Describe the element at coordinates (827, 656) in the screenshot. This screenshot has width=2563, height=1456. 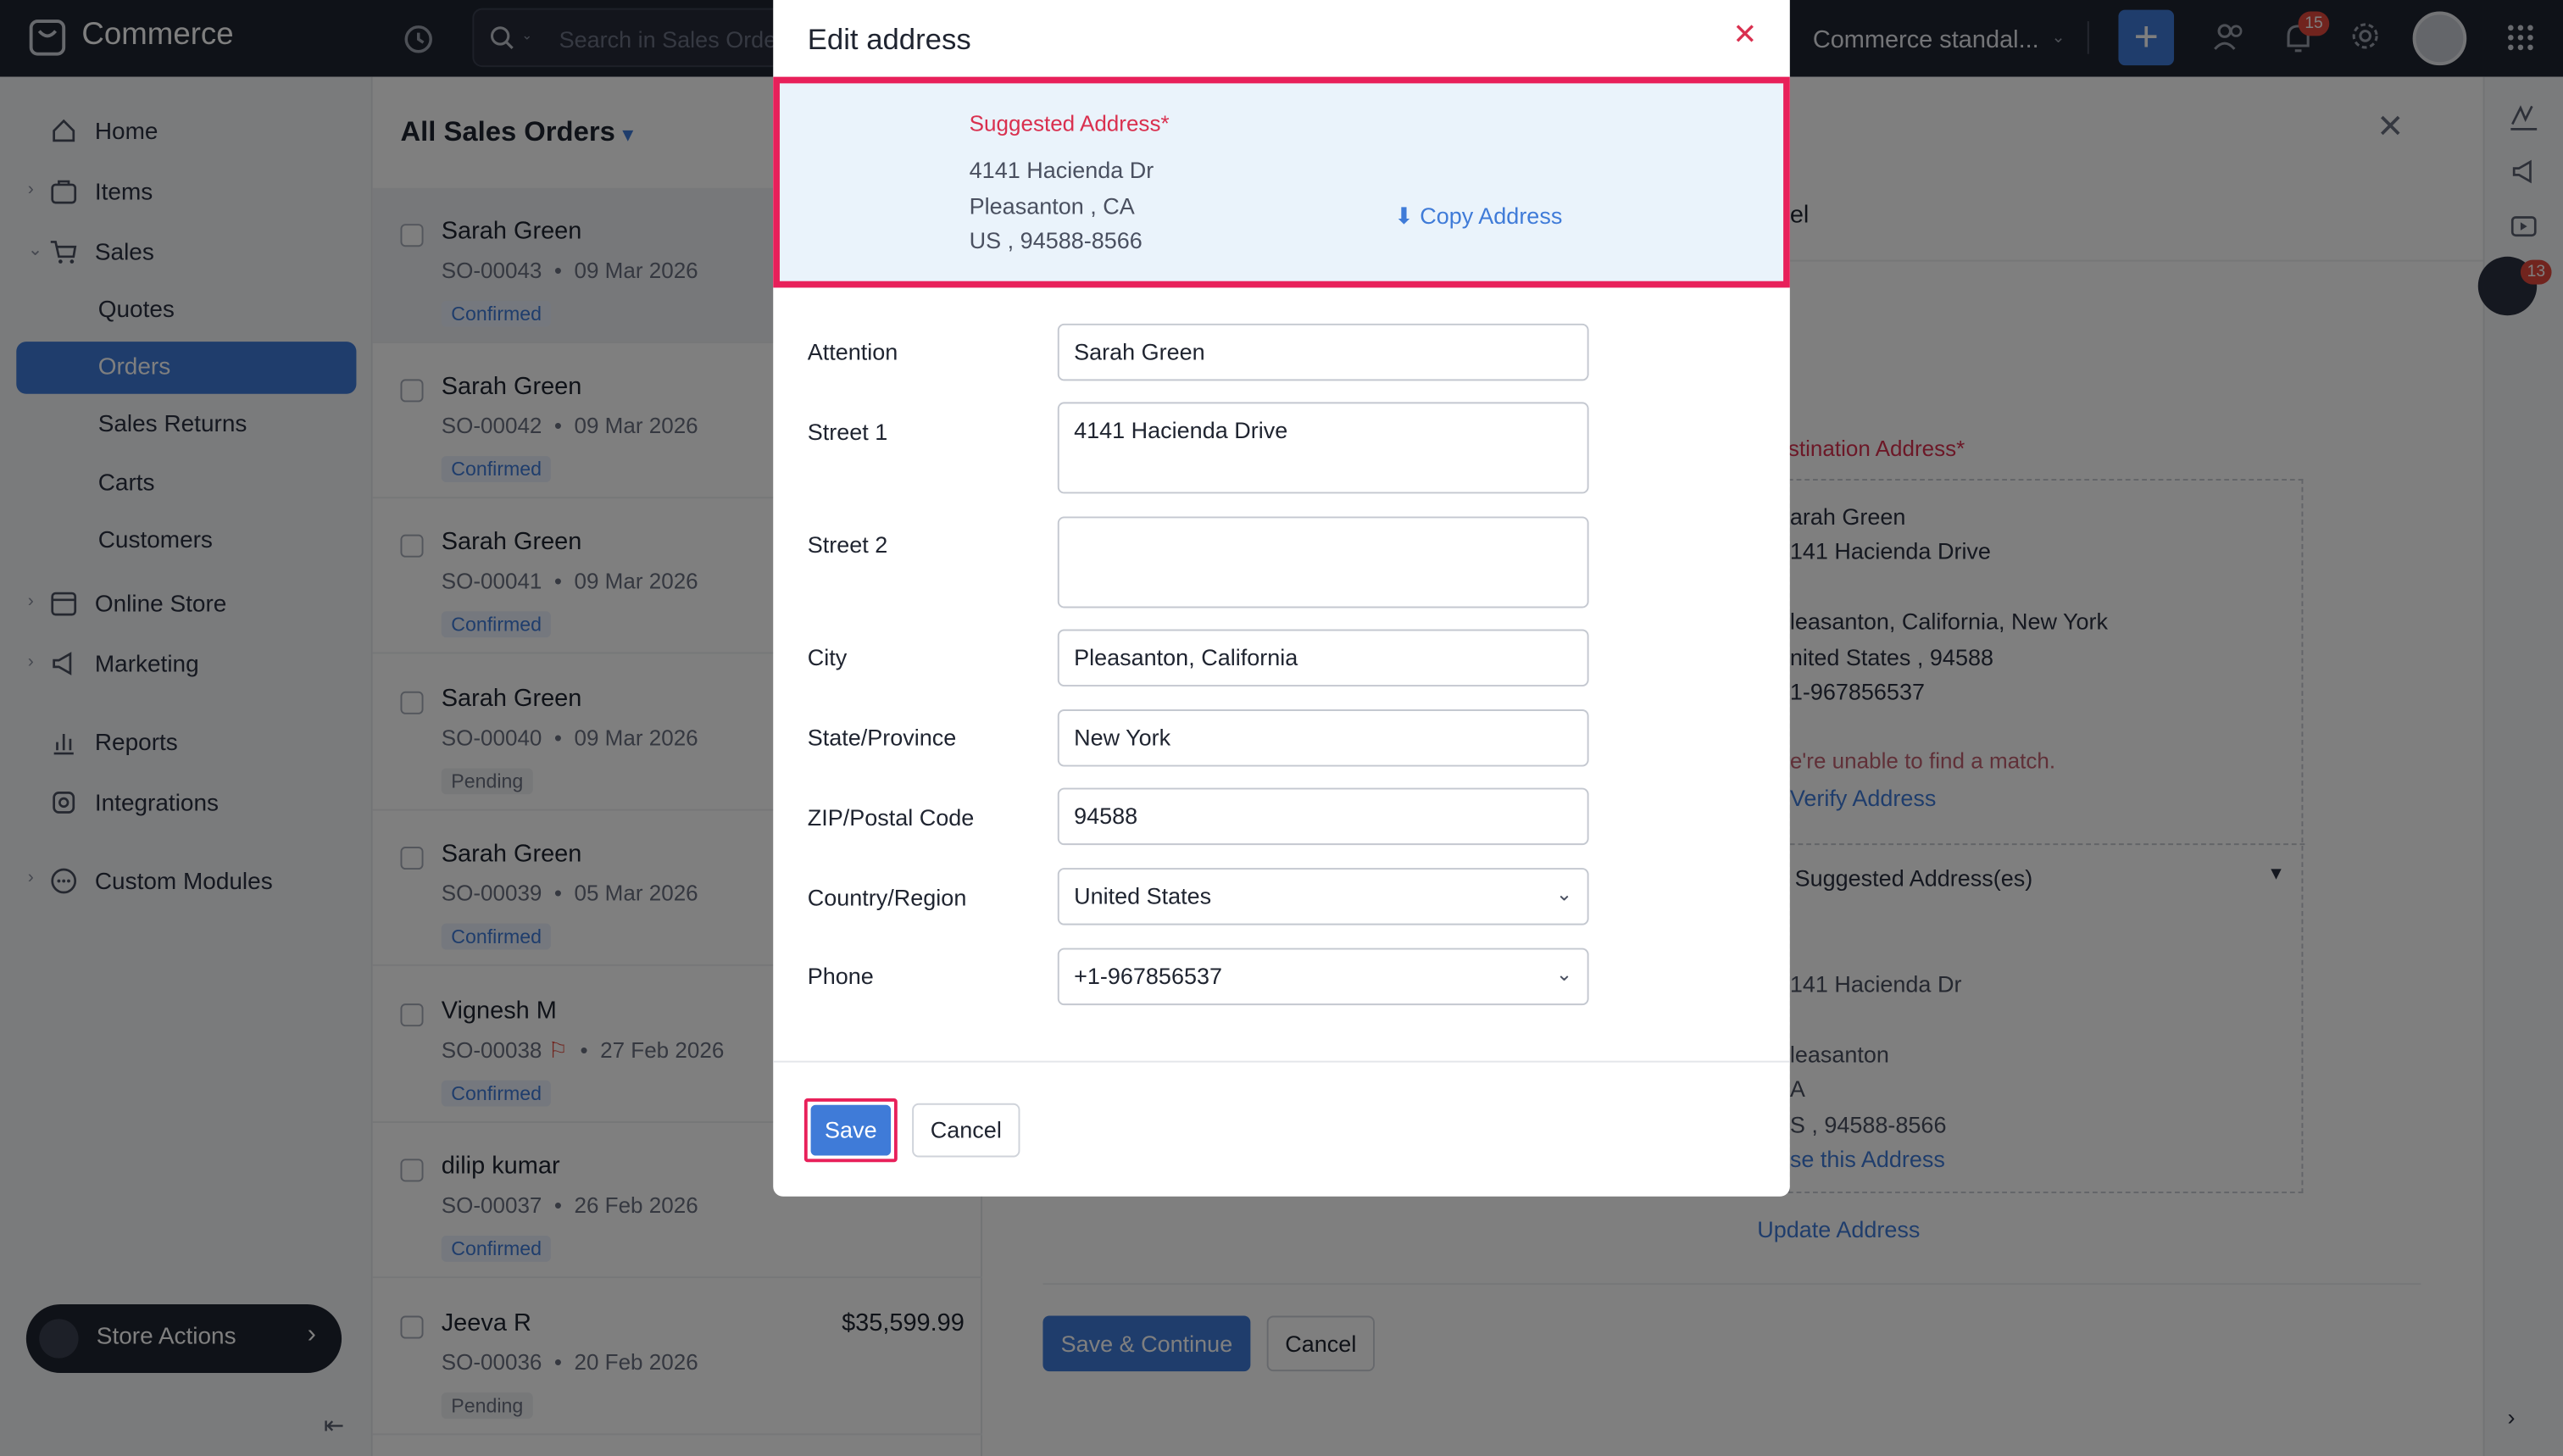
I see `city-label: City` at that location.